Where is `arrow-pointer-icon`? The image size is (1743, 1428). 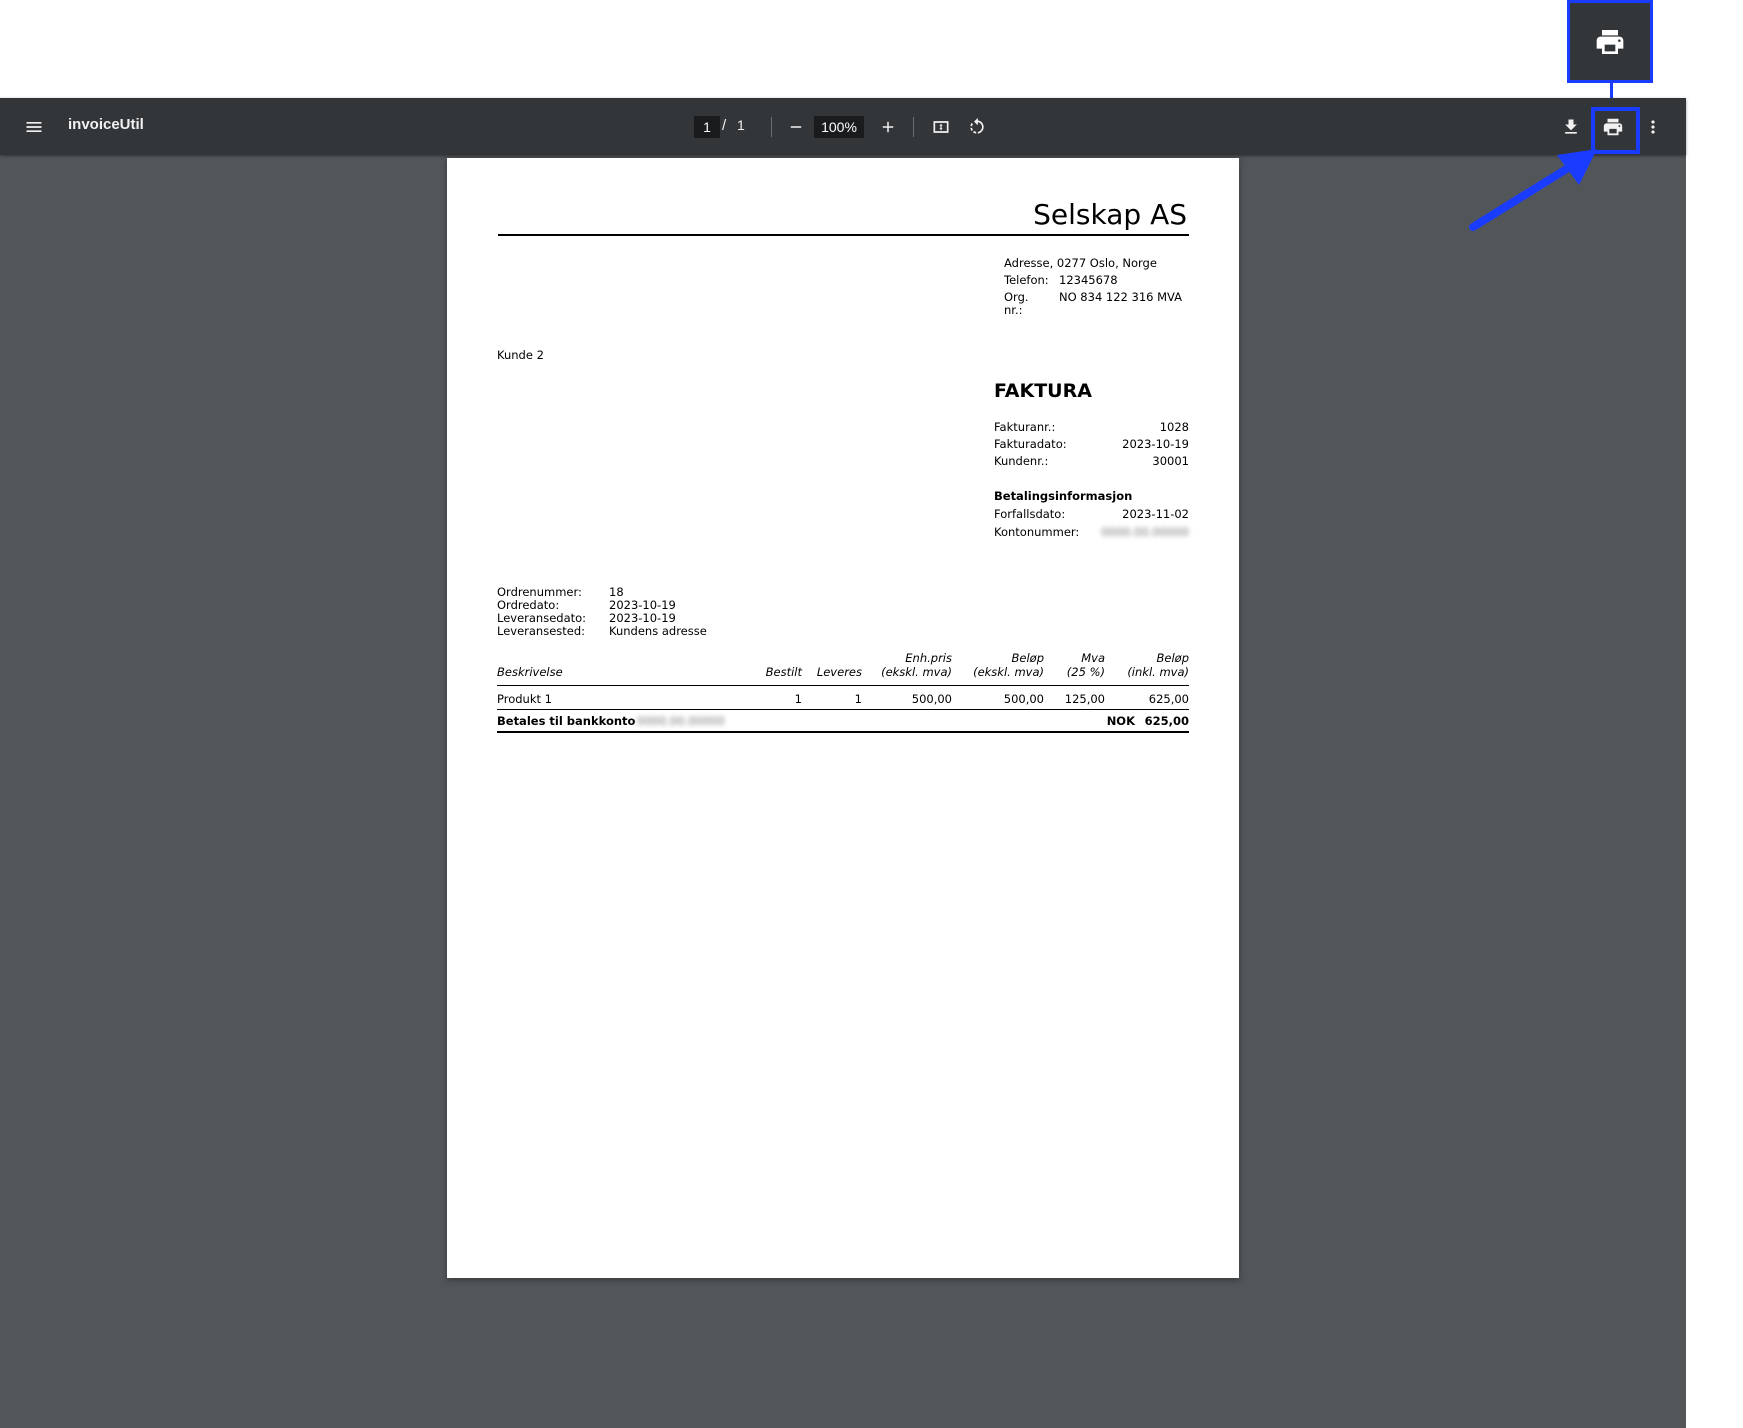
arrow-pointer-icon is located at coordinates (1533, 190).